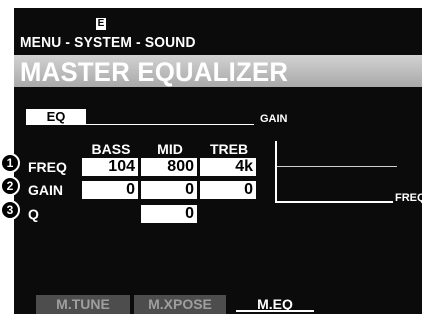 This screenshot has height=322, width=435. What do you see at coordinates (180, 304) in the screenshot?
I see `tab-m-xpose: M.XPOSE` at bounding box center [180, 304].